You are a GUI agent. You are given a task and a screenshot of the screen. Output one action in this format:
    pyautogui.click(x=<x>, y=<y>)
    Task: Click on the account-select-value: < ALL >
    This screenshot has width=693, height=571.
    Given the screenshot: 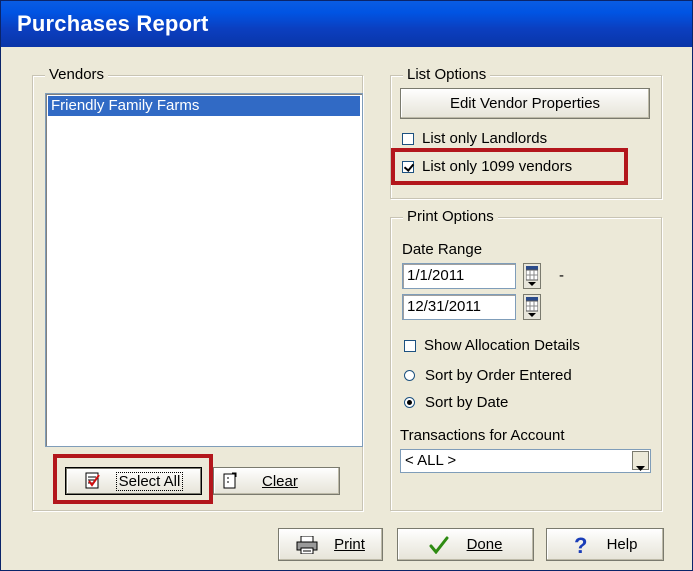 What is the action you would take?
    pyautogui.click(x=431, y=460)
    